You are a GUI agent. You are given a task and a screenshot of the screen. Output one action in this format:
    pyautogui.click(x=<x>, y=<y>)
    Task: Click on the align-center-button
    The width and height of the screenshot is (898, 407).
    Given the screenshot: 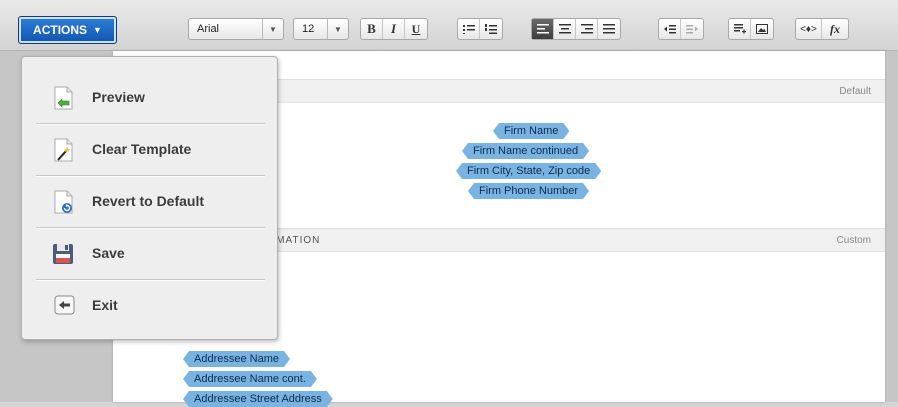 What is the action you would take?
    pyautogui.click(x=565, y=29)
    